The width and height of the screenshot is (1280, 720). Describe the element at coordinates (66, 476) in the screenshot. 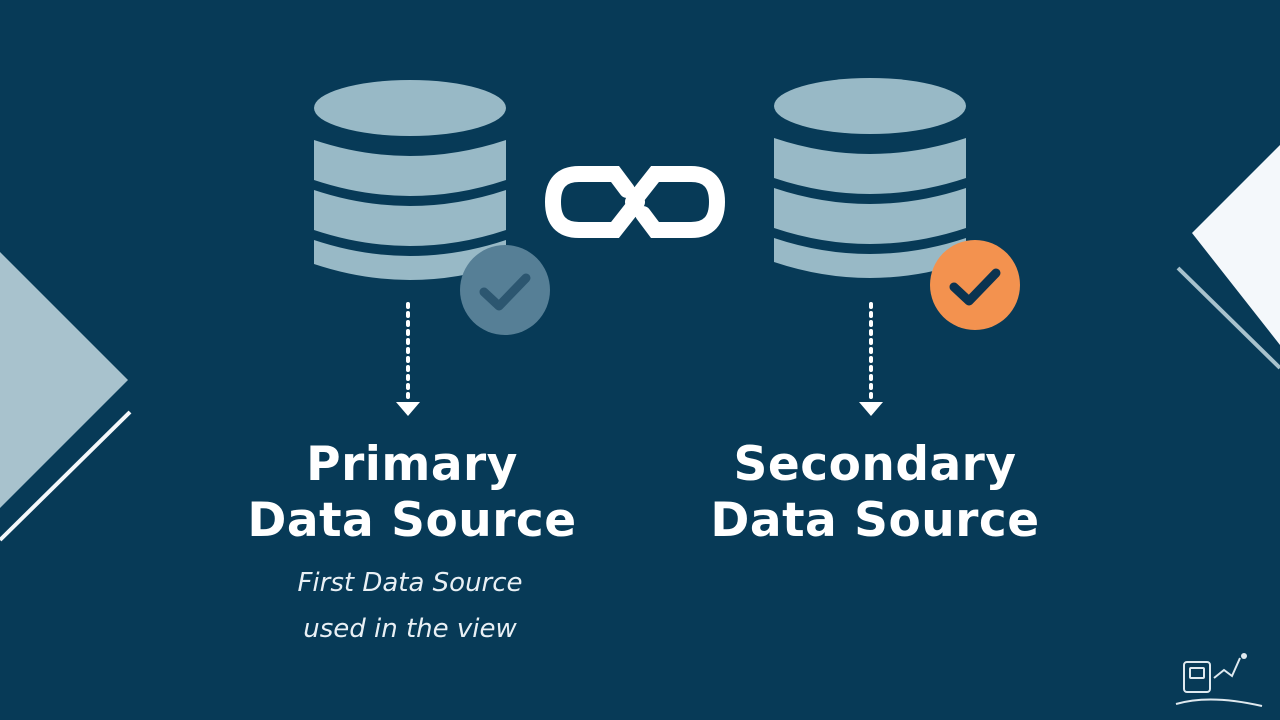

I see `left-line-decoration` at that location.